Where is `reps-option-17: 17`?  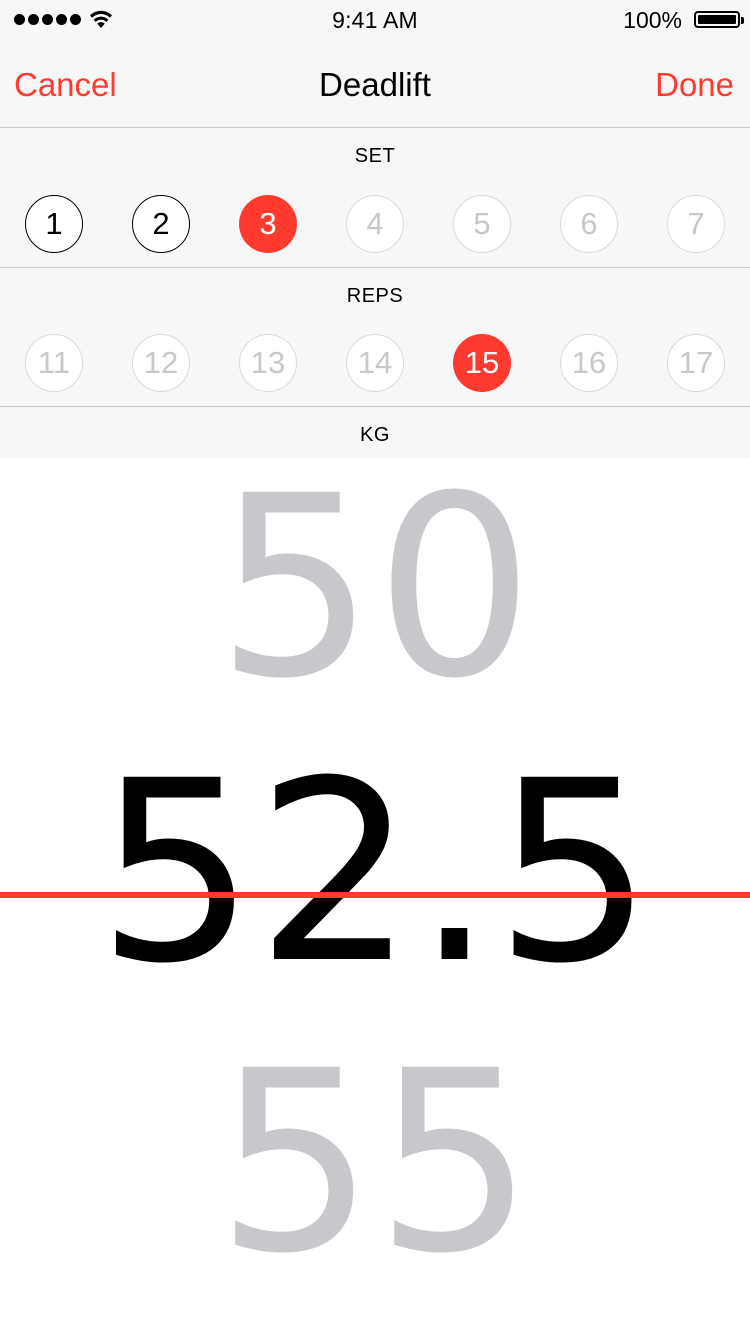 reps-option-17: 17 is located at coordinates (696, 363).